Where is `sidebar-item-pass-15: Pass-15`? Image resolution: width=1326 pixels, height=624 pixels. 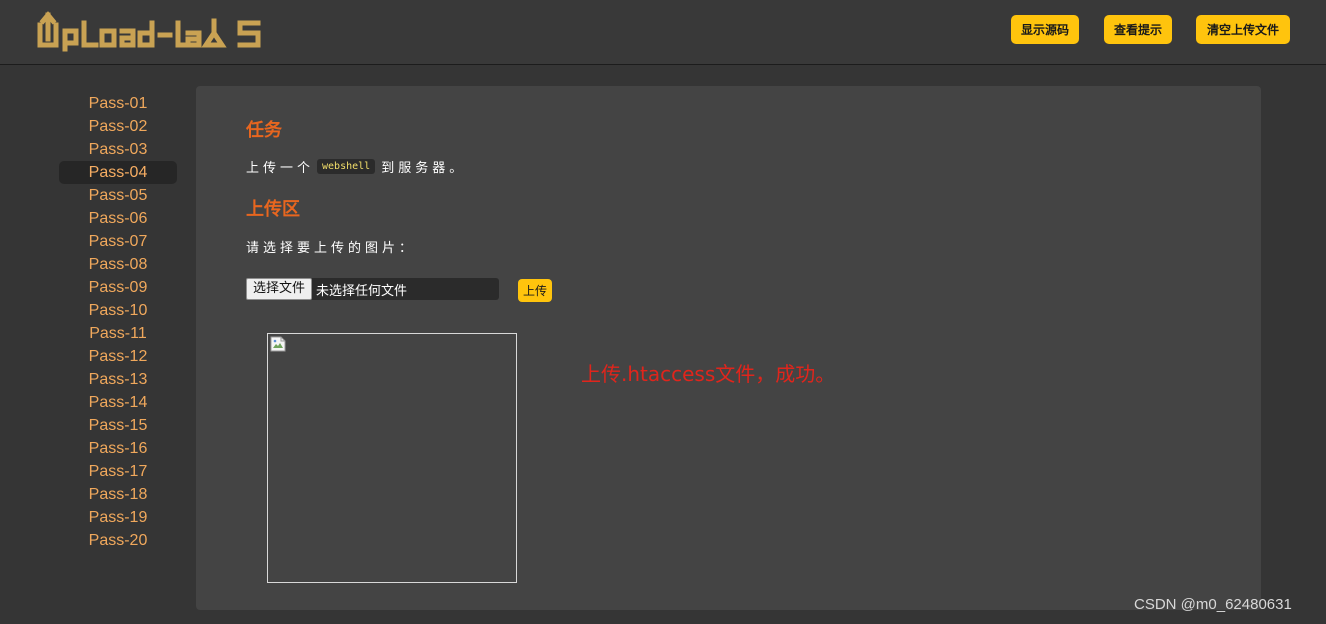 sidebar-item-pass-15: Pass-15 is located at coordinates (118, 425).